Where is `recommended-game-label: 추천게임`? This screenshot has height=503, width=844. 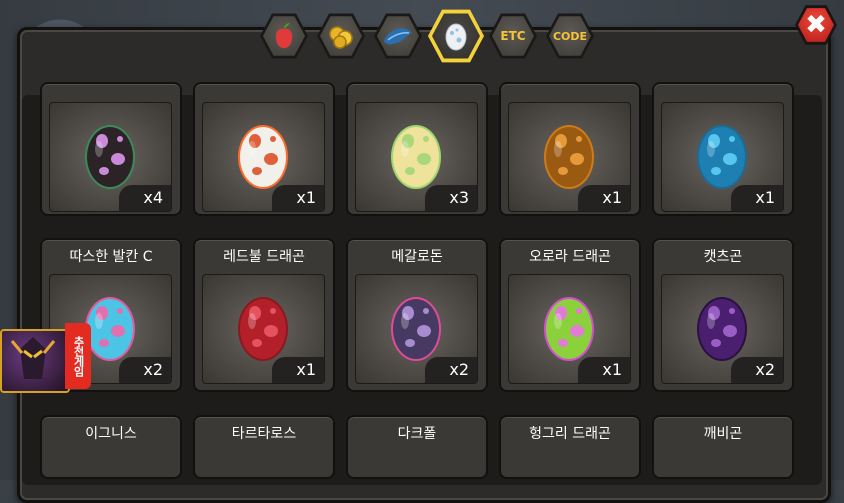
recommended-game-label: 추천게임 is located at coordinates (78, 356).